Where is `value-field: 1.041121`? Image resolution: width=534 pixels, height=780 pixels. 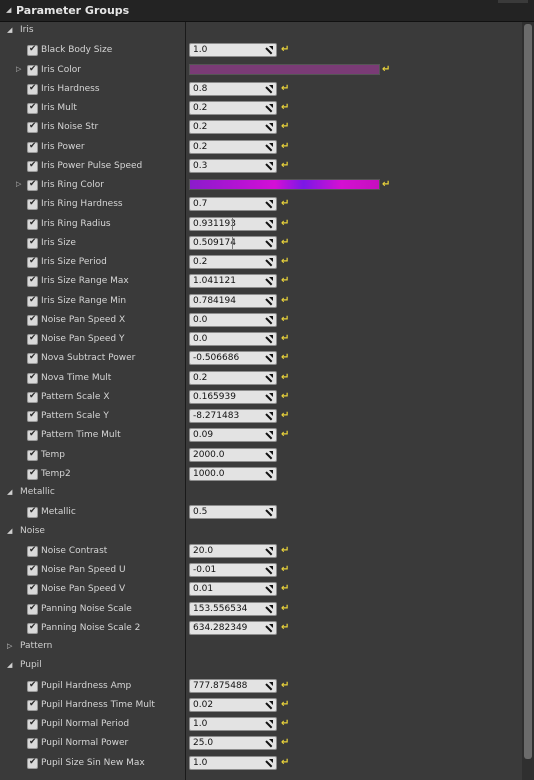 value-field: 1.041121 is located at coordinates (233, 281).